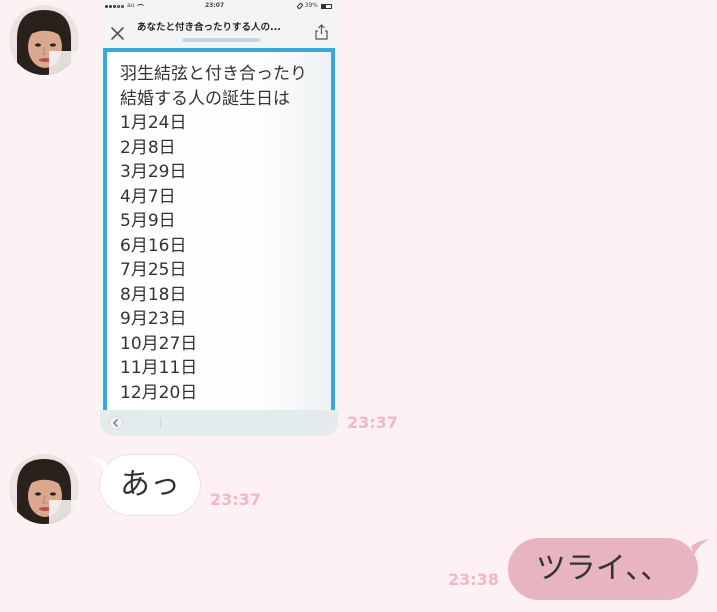 The height and width of the screenshot is (612, 717). I want to click on content-line: 2月8日, so click(148, 147).